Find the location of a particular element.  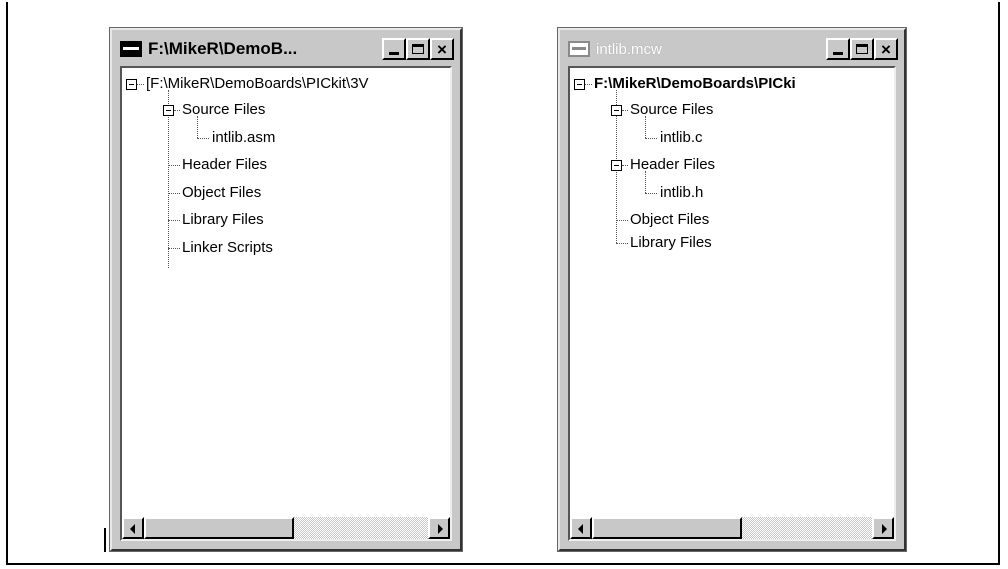

tree-item-header-file: intlib.h is located at coordinates (681, 193).